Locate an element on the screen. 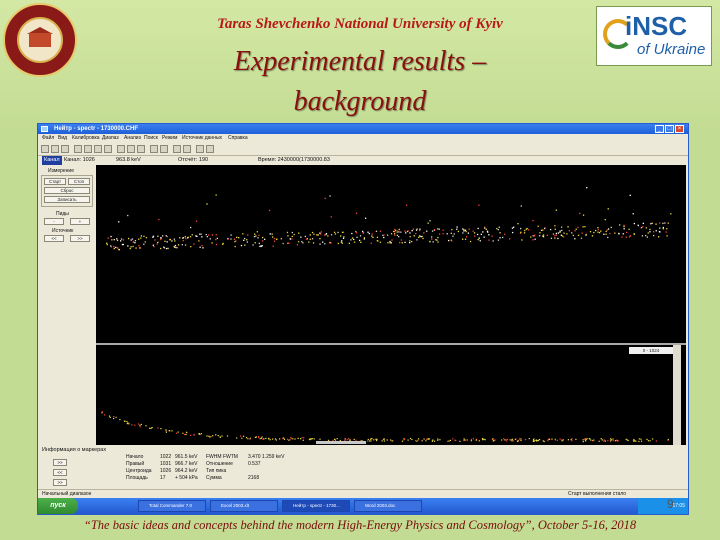  menu-view: Вид is located at coordinates (62, 138).